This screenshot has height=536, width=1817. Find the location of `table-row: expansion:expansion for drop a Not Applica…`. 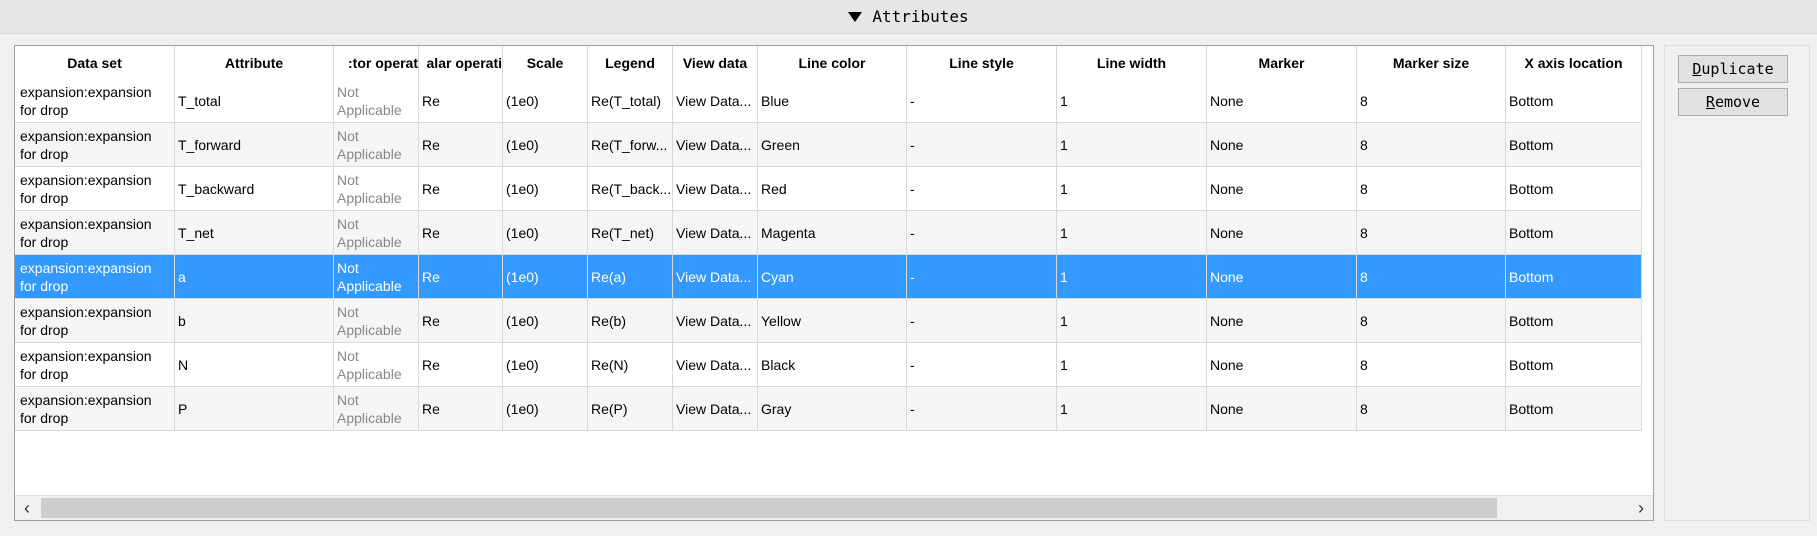

table-row: expansion:expansion for drop a Not Applica… is located at coordinates (828, 277).